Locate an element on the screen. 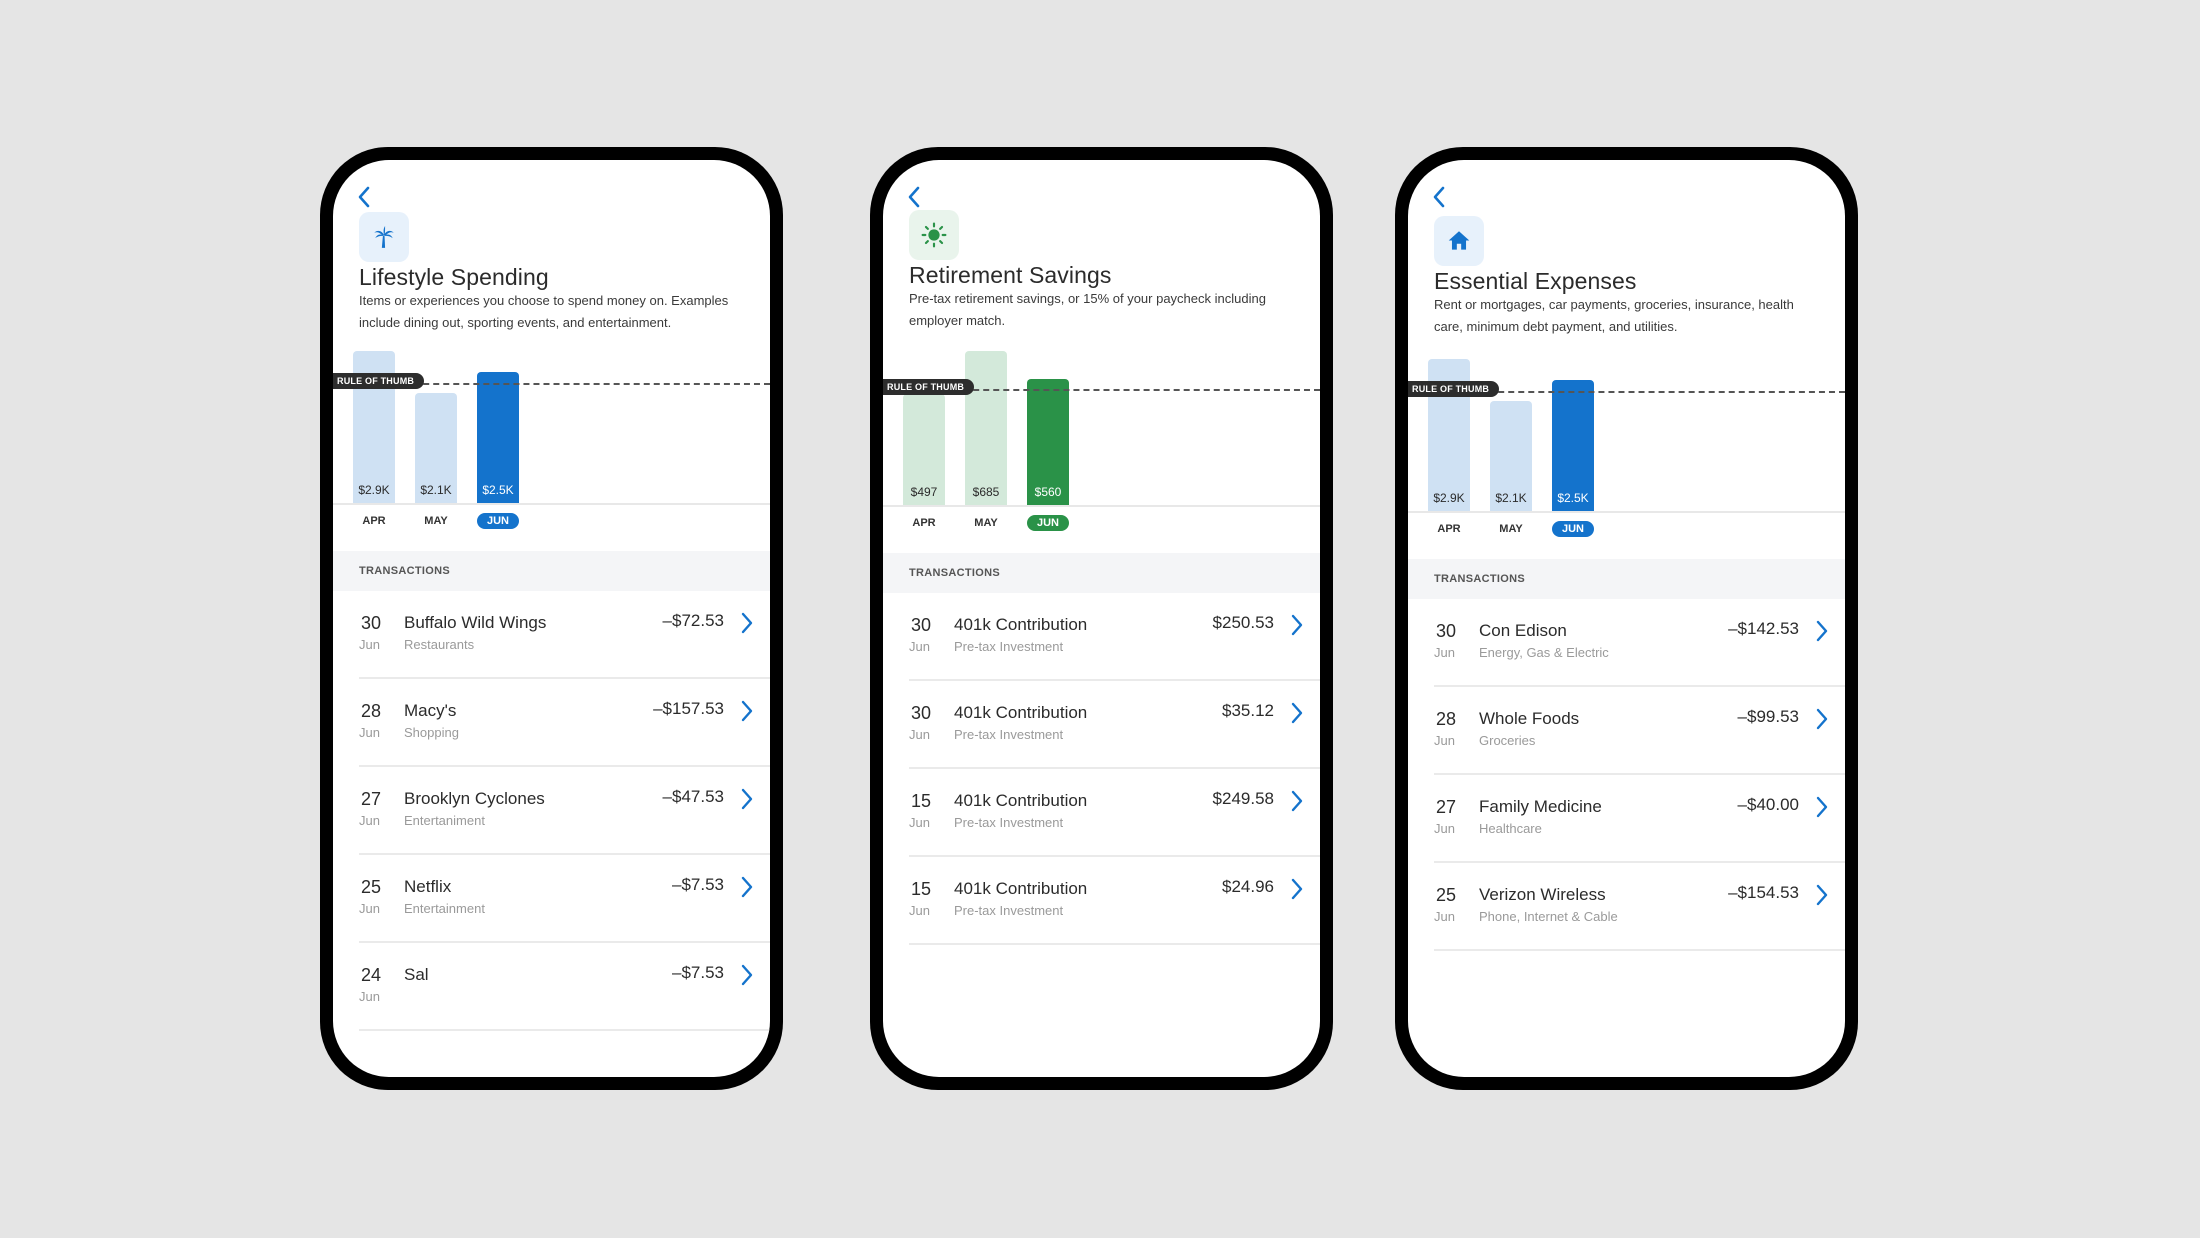 The height and width of the screenshot is (1238, 2200). transaction-category: Shopping is located at coordinates (431, 732).